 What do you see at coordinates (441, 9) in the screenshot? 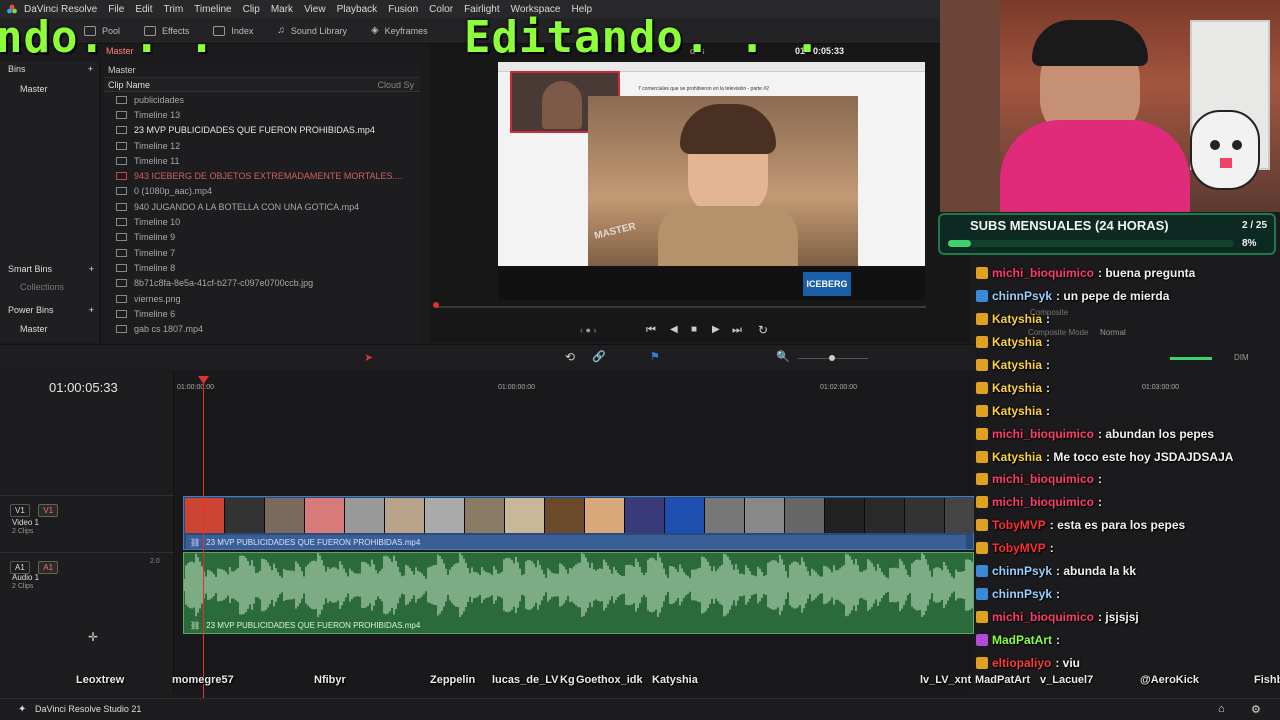
I see `menu-color: Color` at bounding box center [441, 9].